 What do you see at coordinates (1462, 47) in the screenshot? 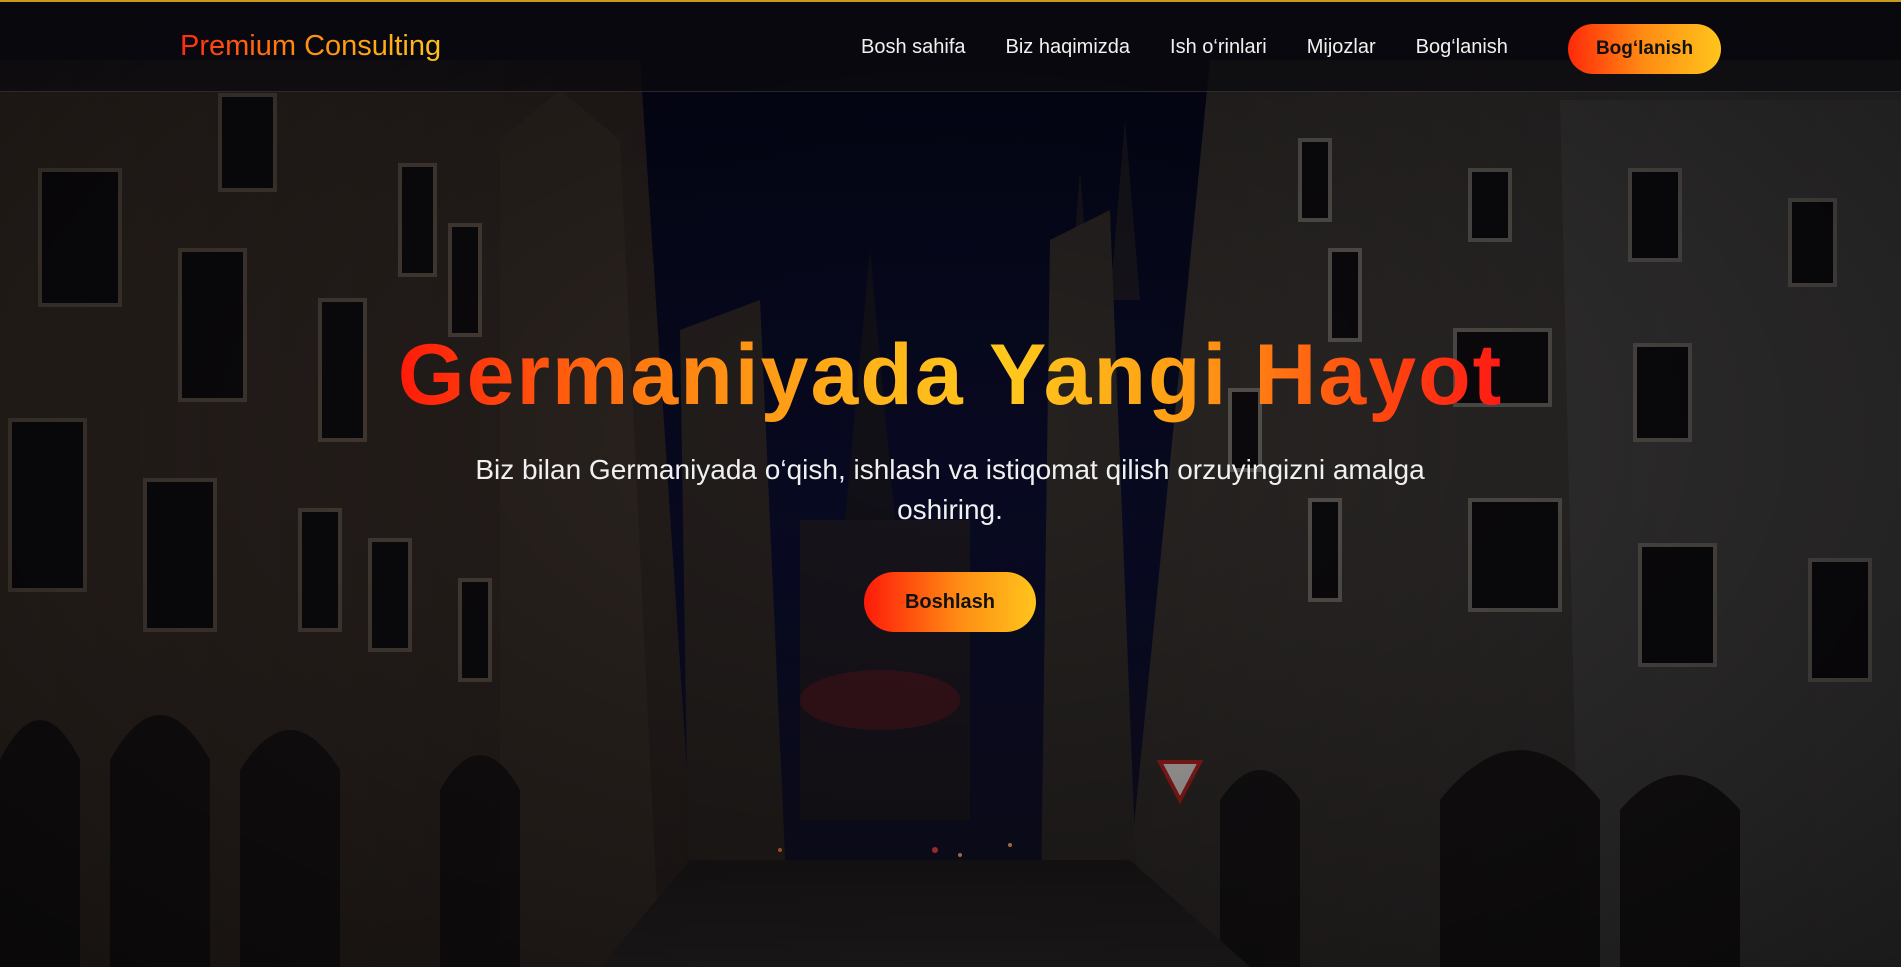
I see `nav-item-contact: Bog‘lanish` at bounding box center [1462, 47].